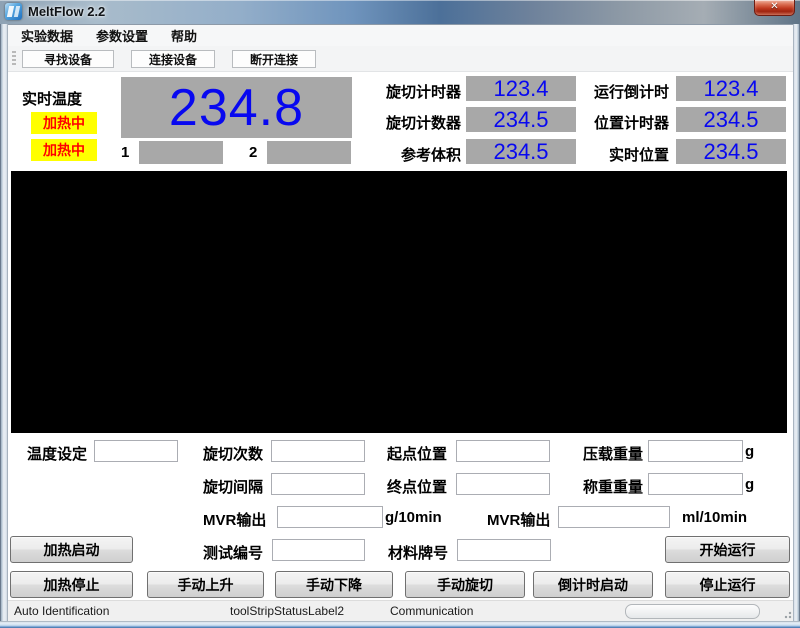 This screenshot has height=628, width=800. Describe the element at coordinates (400, 59) in the screenshot. I see `toolbar: 寻找设备 连接设备 断开连接` at that location.